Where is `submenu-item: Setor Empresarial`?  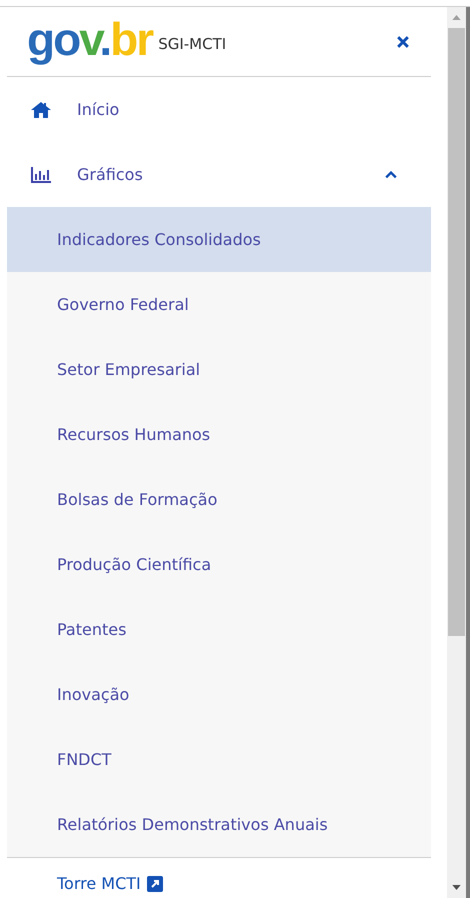
submenu-item: Setor Empresarial is located at coordinates (219, 369).